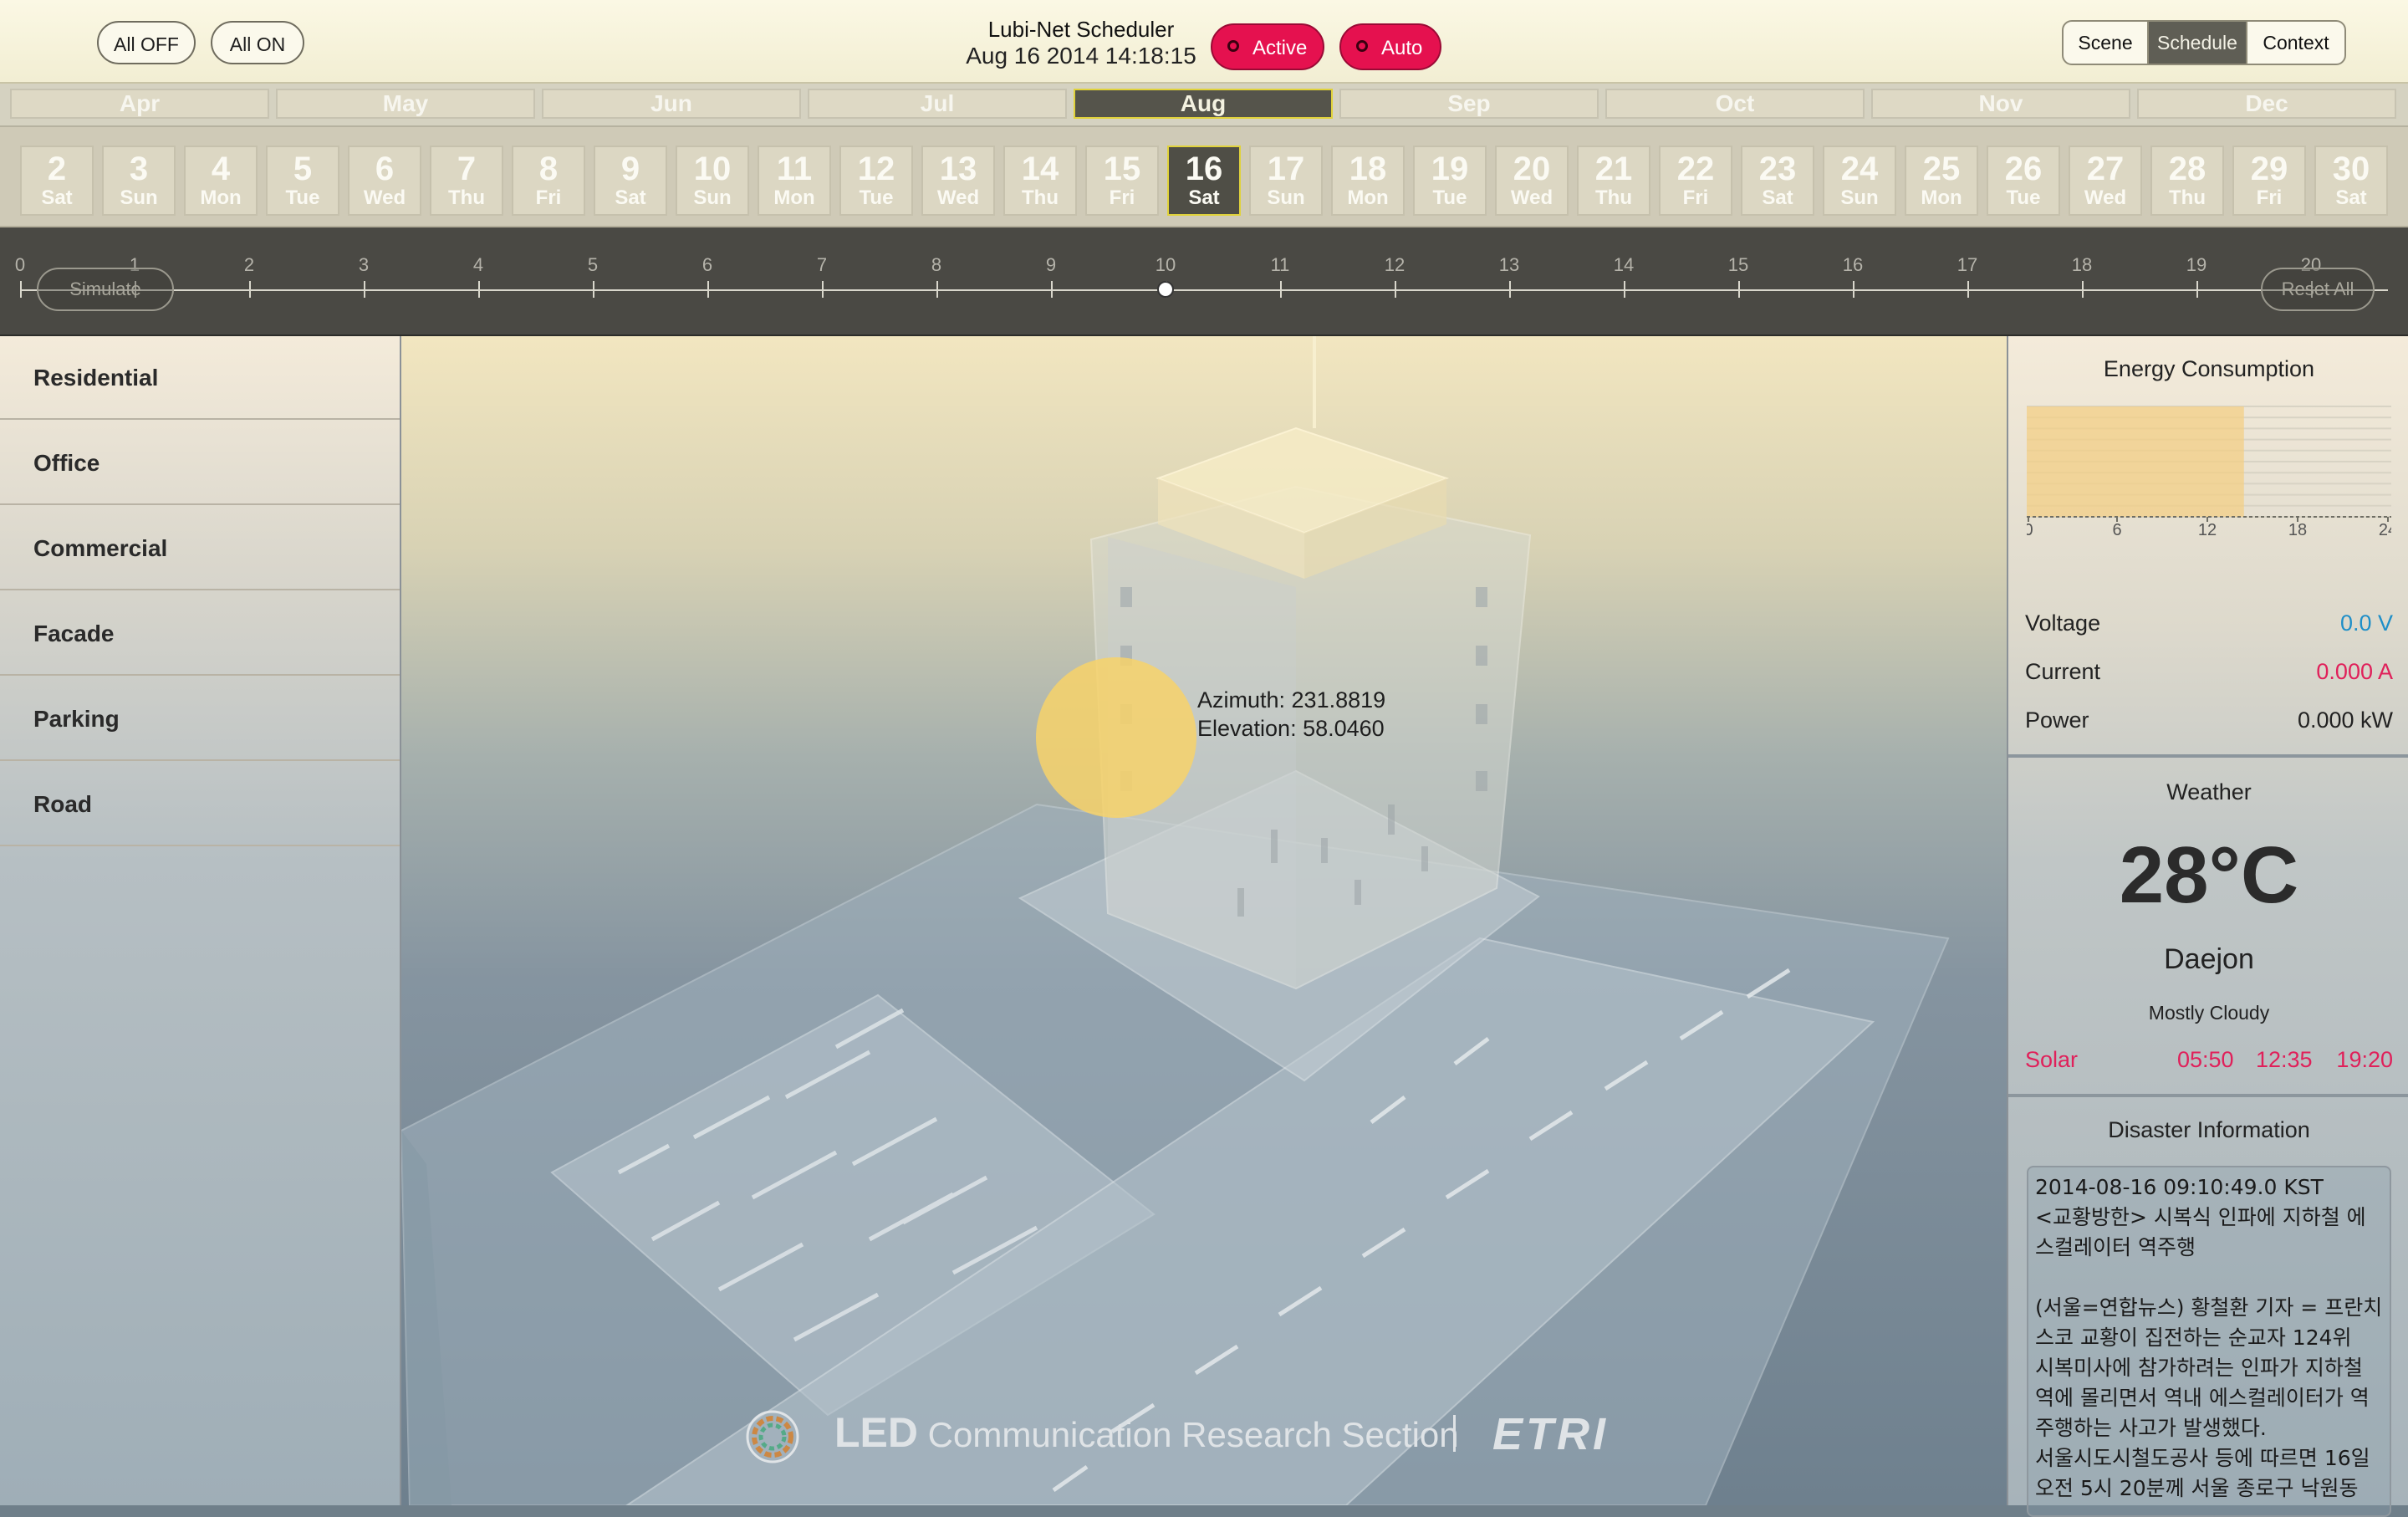 The width and height of the screenshot is (2408, 1517). I want to click on category-parking: Parking, so click(200, 719).